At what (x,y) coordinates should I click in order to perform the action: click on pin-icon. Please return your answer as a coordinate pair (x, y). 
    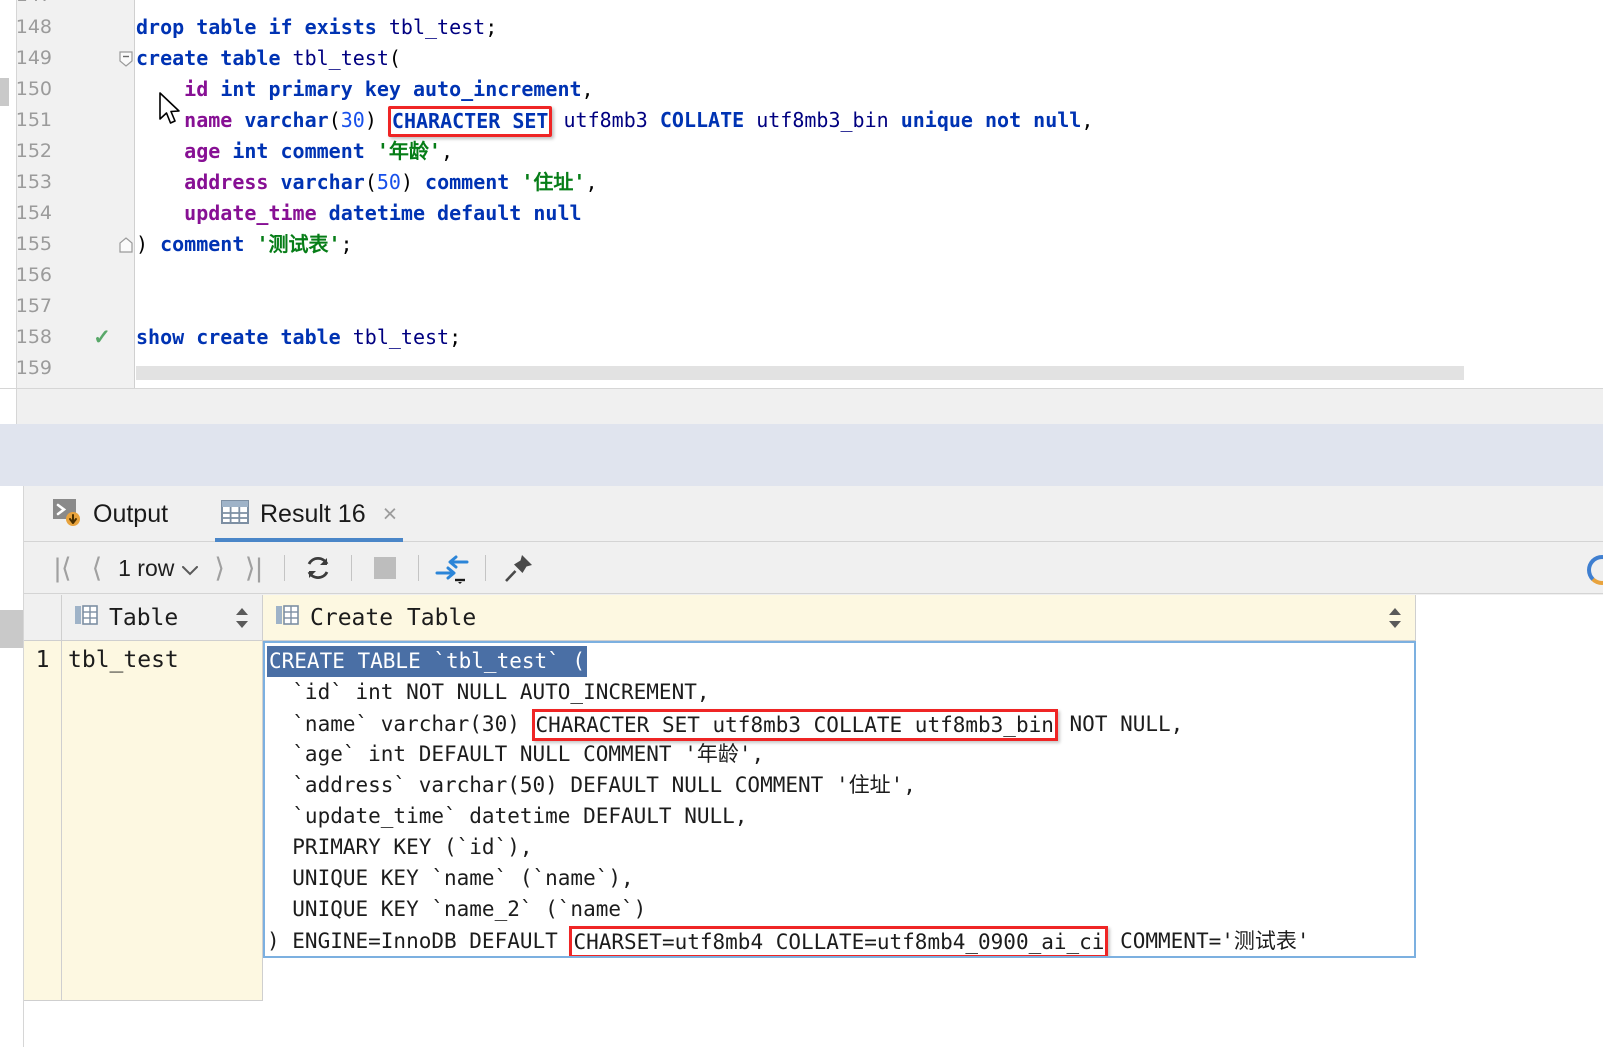
    Looking at the image, I should click on (519, 568).